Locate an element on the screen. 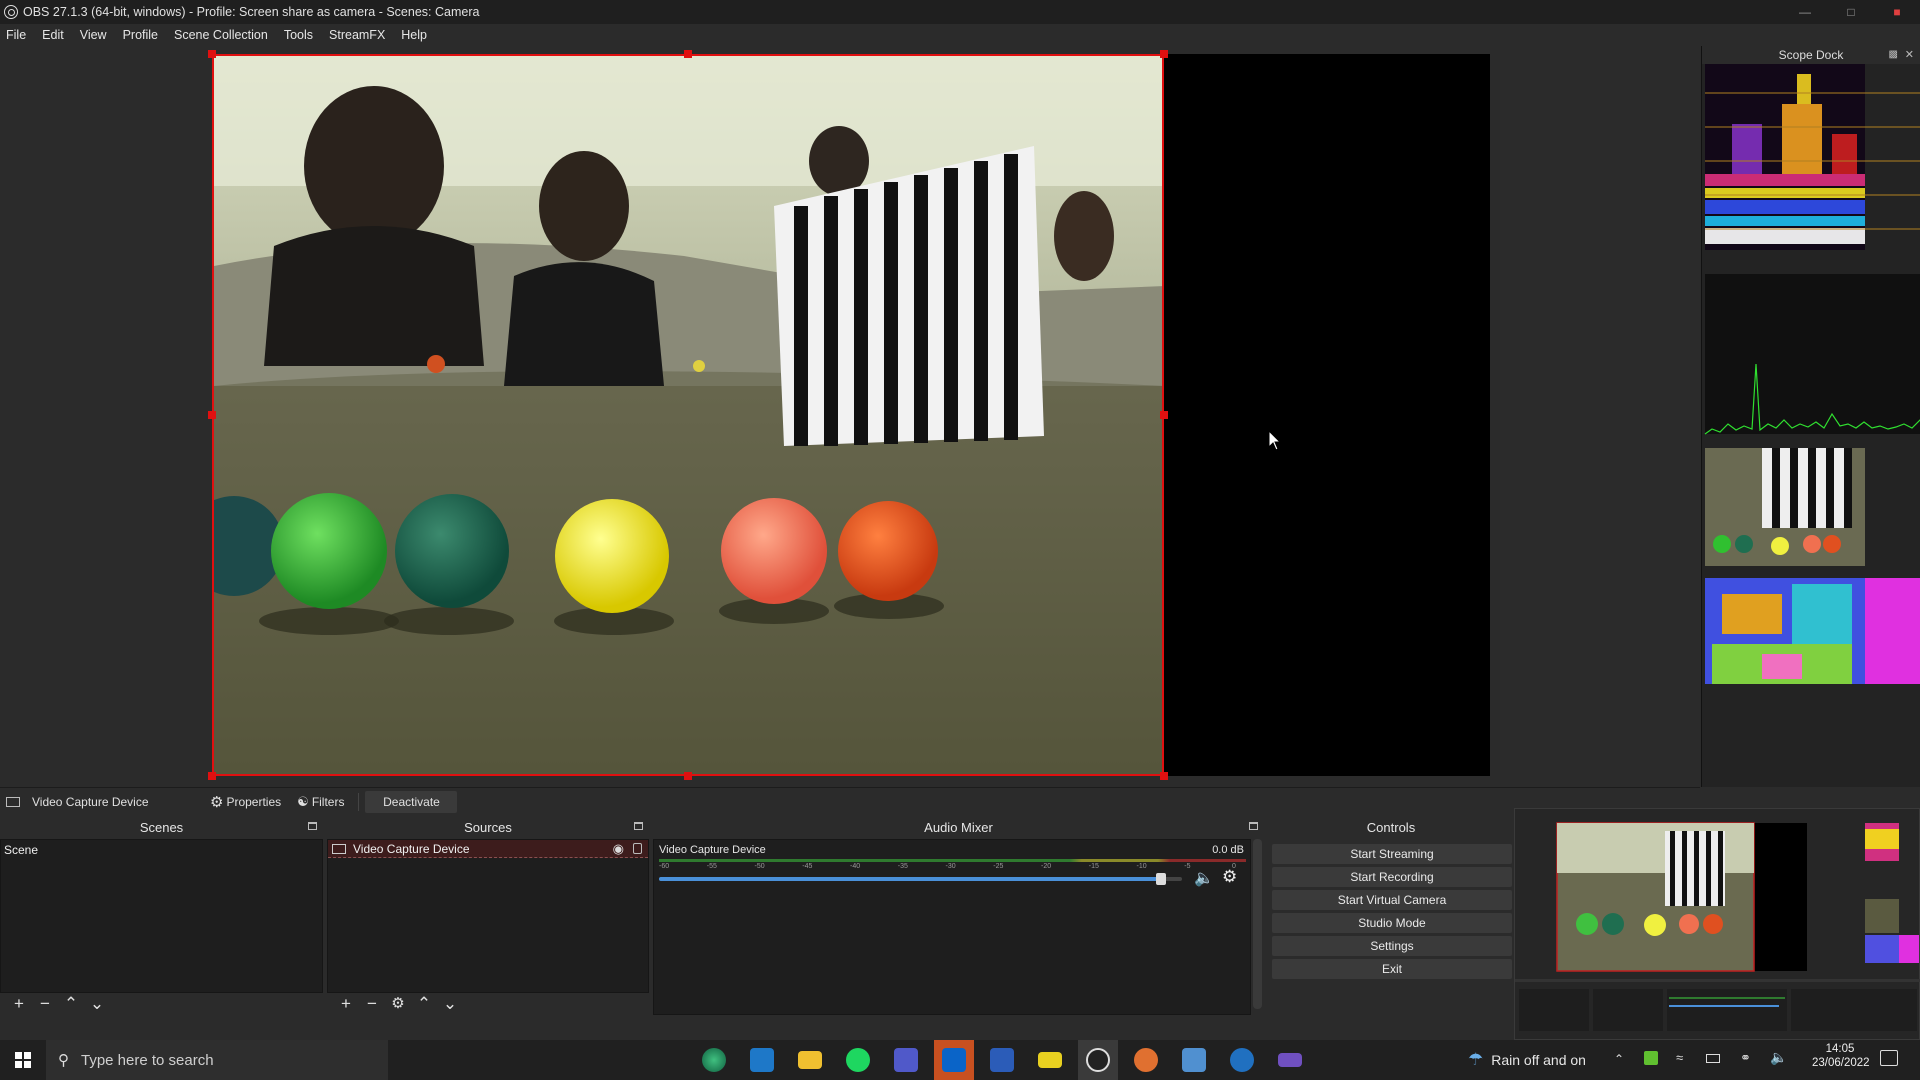  source-item-label: Video Capture Device is located at coordinates (411, 848).